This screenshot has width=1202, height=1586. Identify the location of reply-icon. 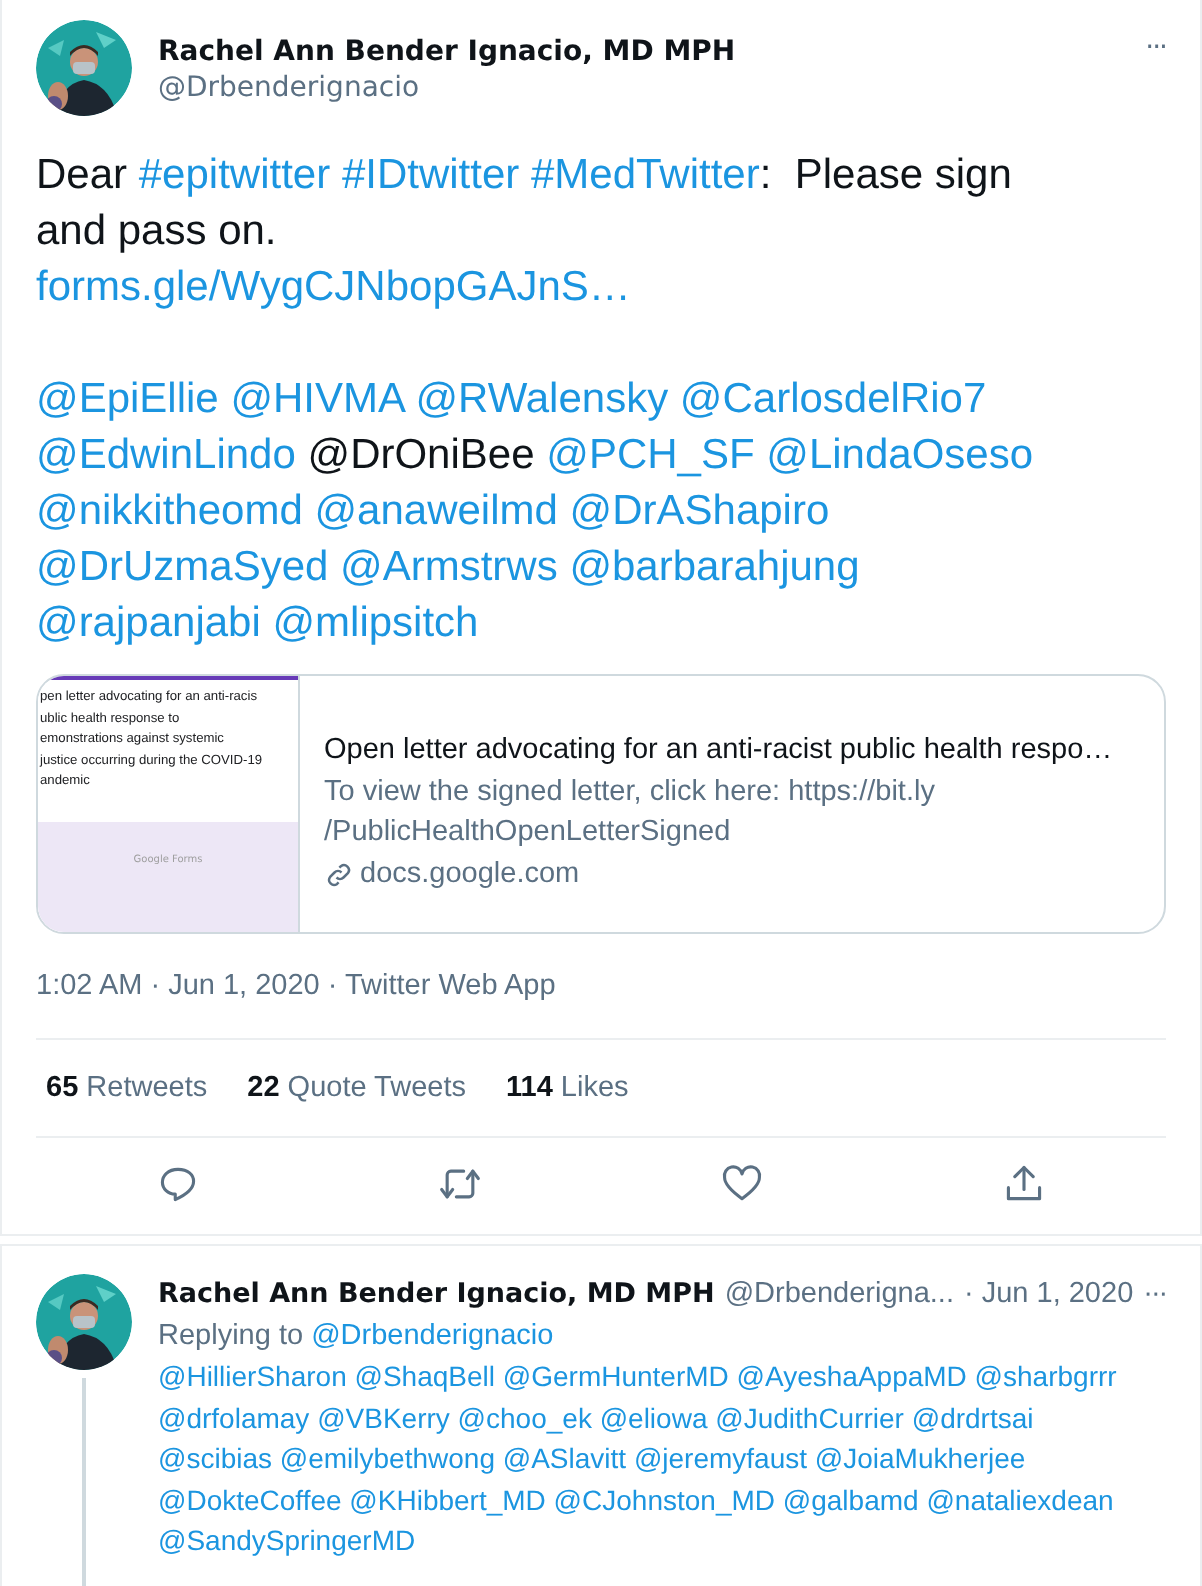
(177, 1184).